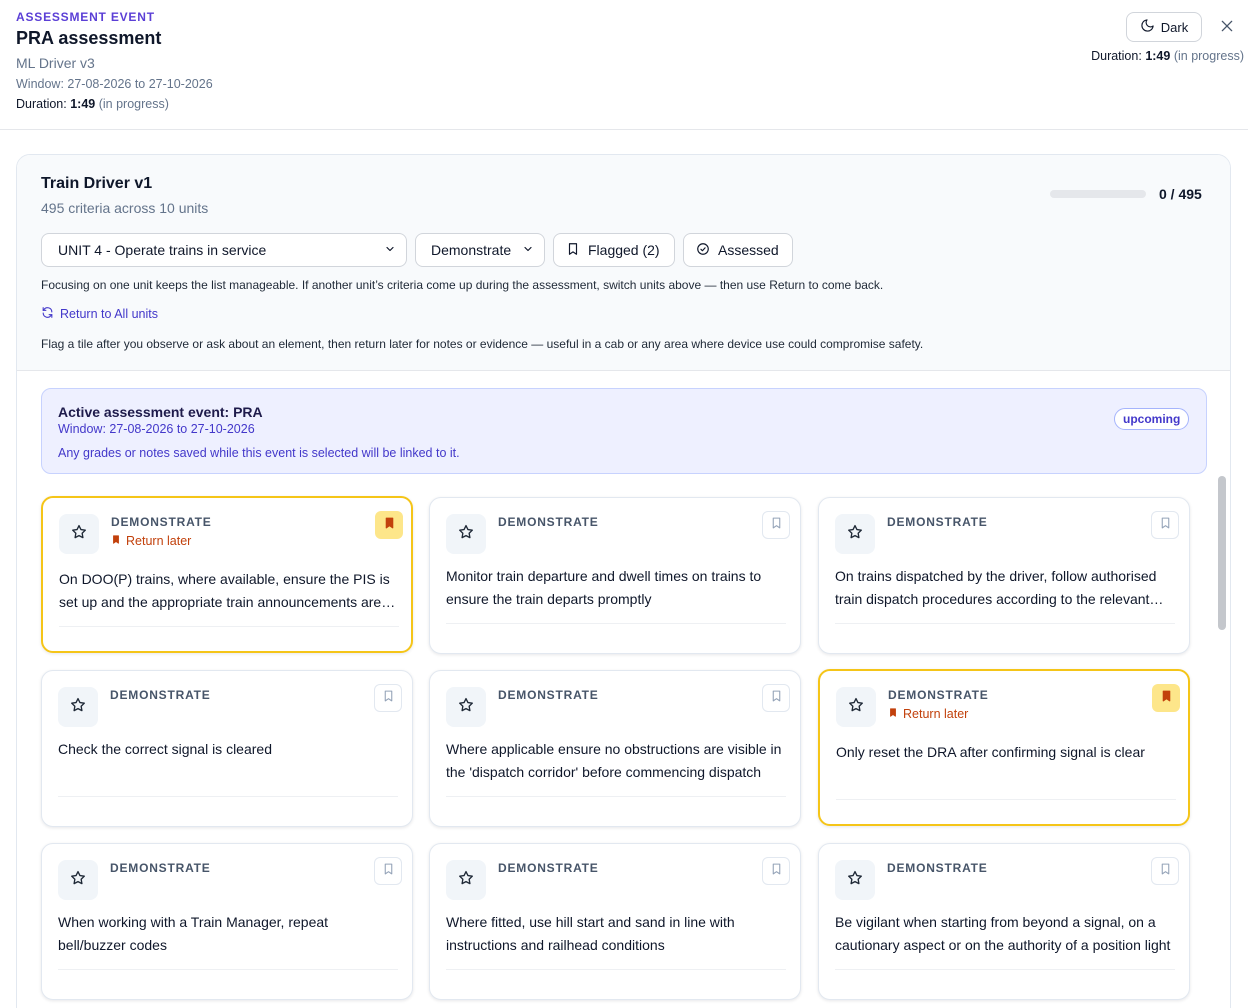 Image resolution: width=1248 pixels, height=1008 pixels. I want to click on duration-left: Duration: 1:49 (in progress), so click(92, 104).